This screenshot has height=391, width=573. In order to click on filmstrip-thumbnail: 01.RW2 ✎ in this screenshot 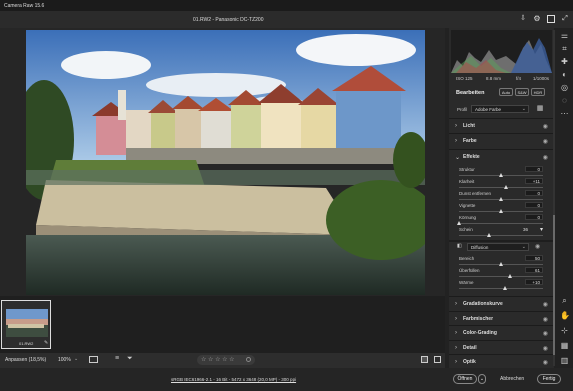, I will do `click(26, 324)`.